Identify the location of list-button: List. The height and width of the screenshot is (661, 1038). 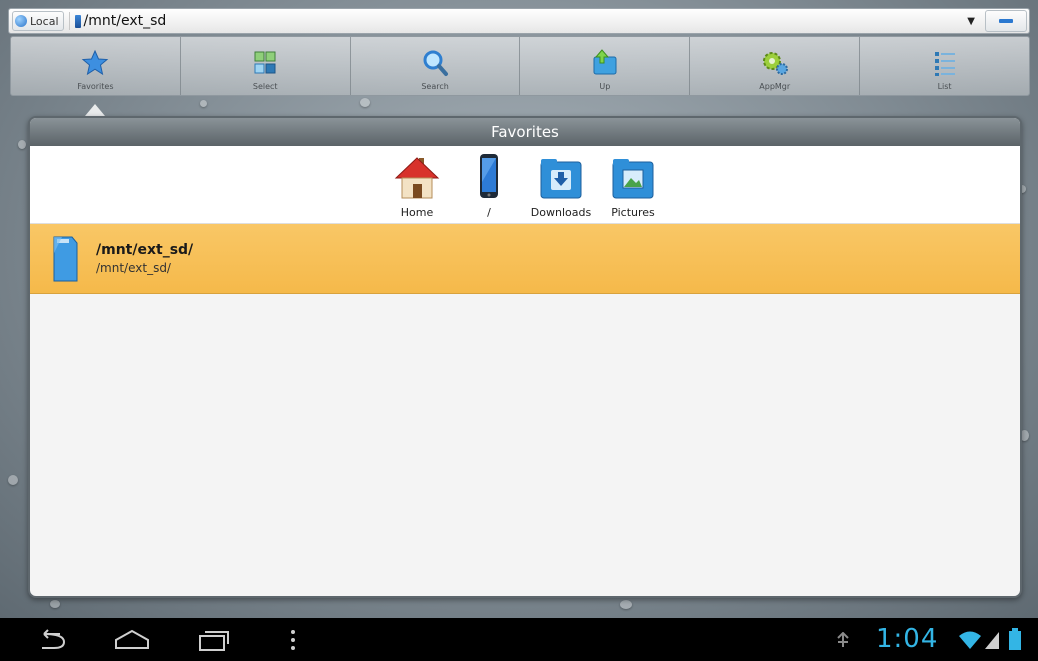
(944, 66).